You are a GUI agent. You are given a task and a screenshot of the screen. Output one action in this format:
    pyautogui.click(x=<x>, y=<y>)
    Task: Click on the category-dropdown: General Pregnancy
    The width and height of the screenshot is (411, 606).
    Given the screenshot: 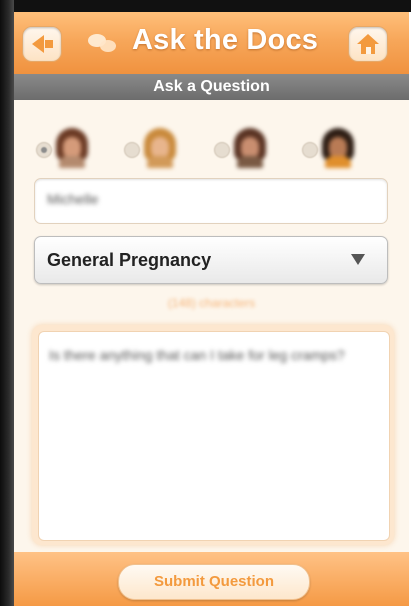 What is the action you would take?
    pyautogui.click(x=211, y=260)
    